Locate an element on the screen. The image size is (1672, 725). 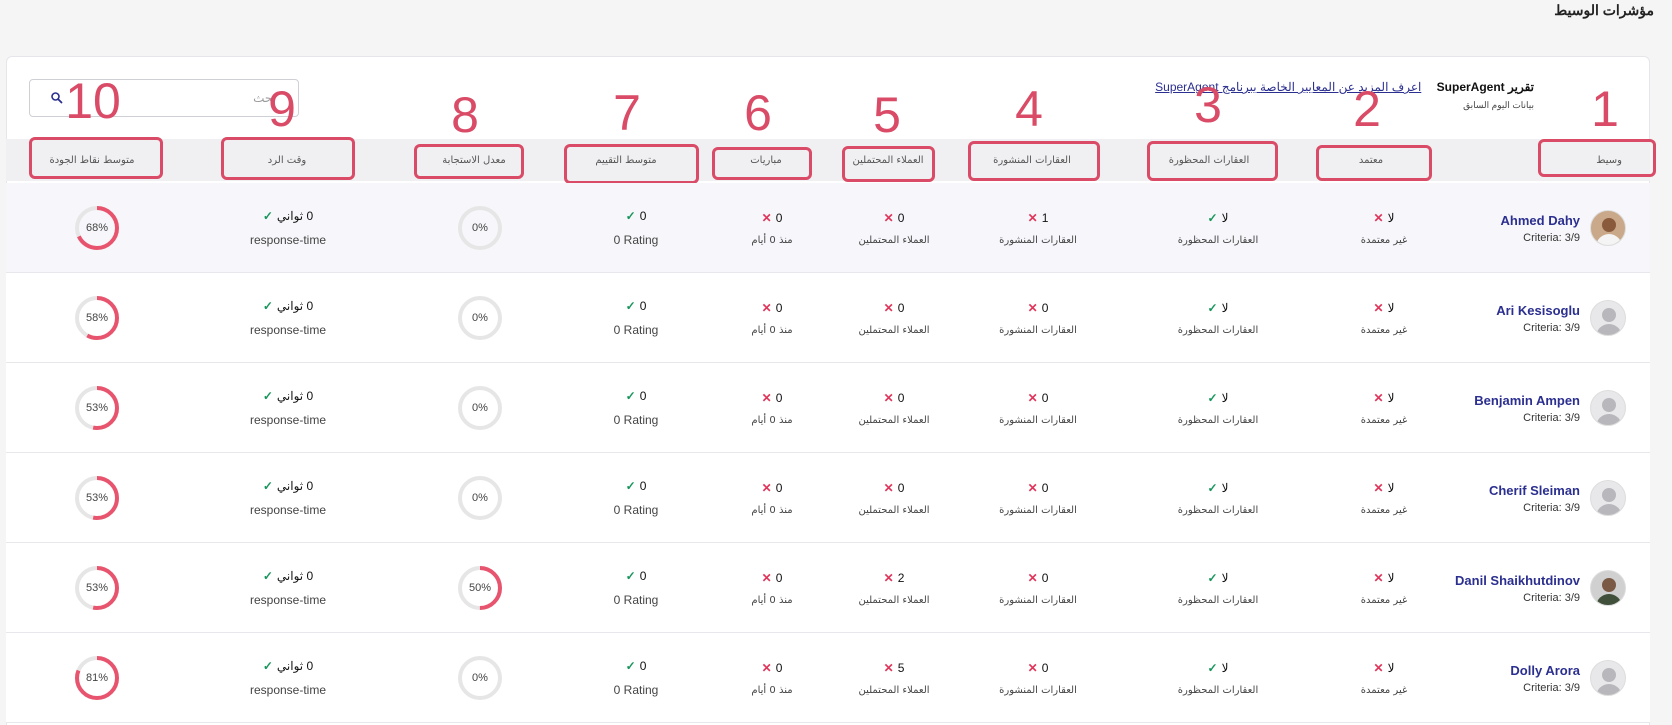
annotation-number-9: 9 is located at coordinates (282, 109).